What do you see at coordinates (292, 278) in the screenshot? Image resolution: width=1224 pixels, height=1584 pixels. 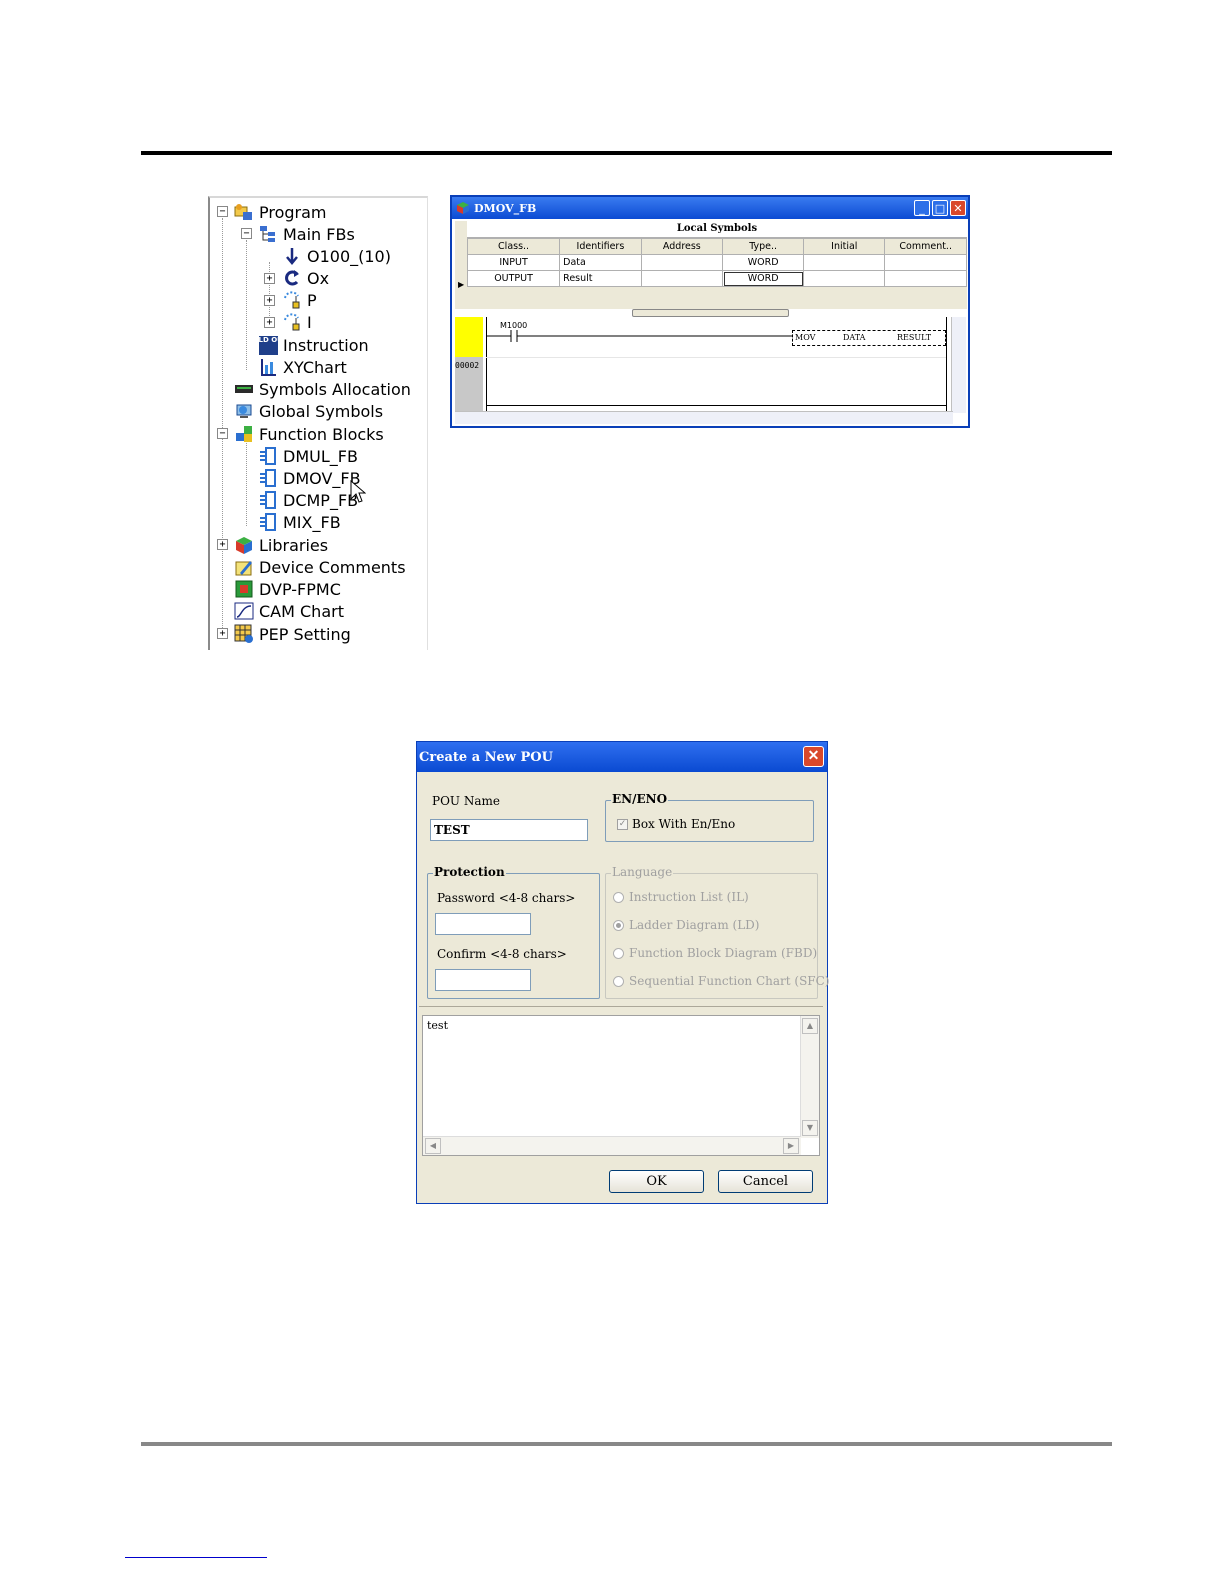 I see `cycle-icon` at bounding box center [292, 278].